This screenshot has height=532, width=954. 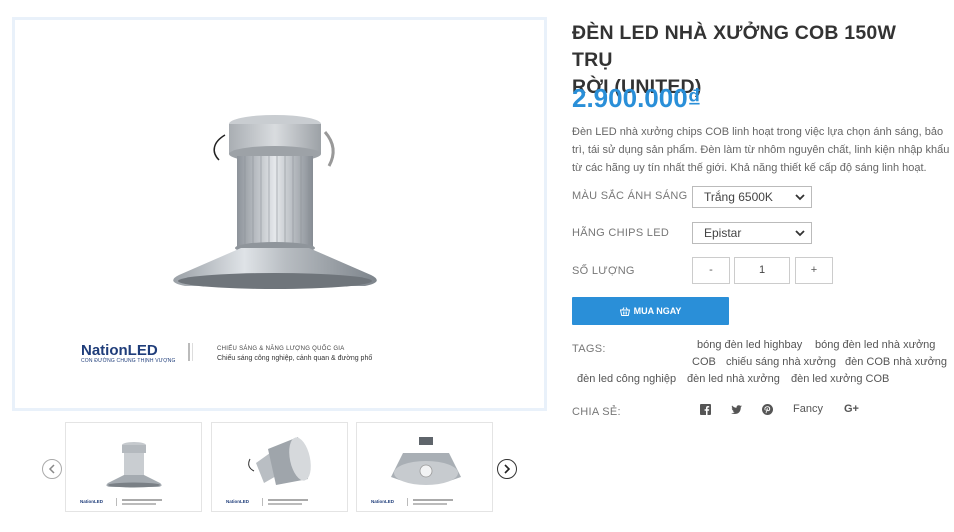 What do you see at coordinates (896, 362) in the screenshot?
I see `tag-link: đèn COB nhà xưởng` at bounding box center [896, 362].